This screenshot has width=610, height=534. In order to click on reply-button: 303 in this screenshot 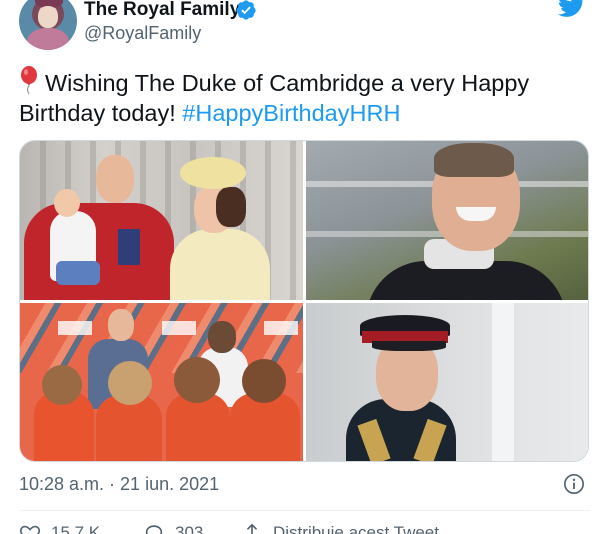, I will do `click(173, 528)`.